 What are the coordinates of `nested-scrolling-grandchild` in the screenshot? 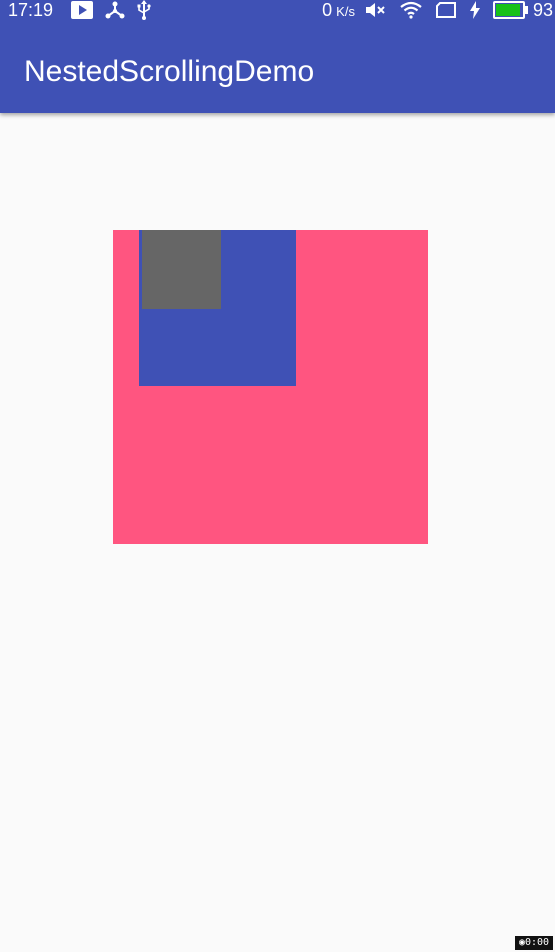 It's located at (181, 269).